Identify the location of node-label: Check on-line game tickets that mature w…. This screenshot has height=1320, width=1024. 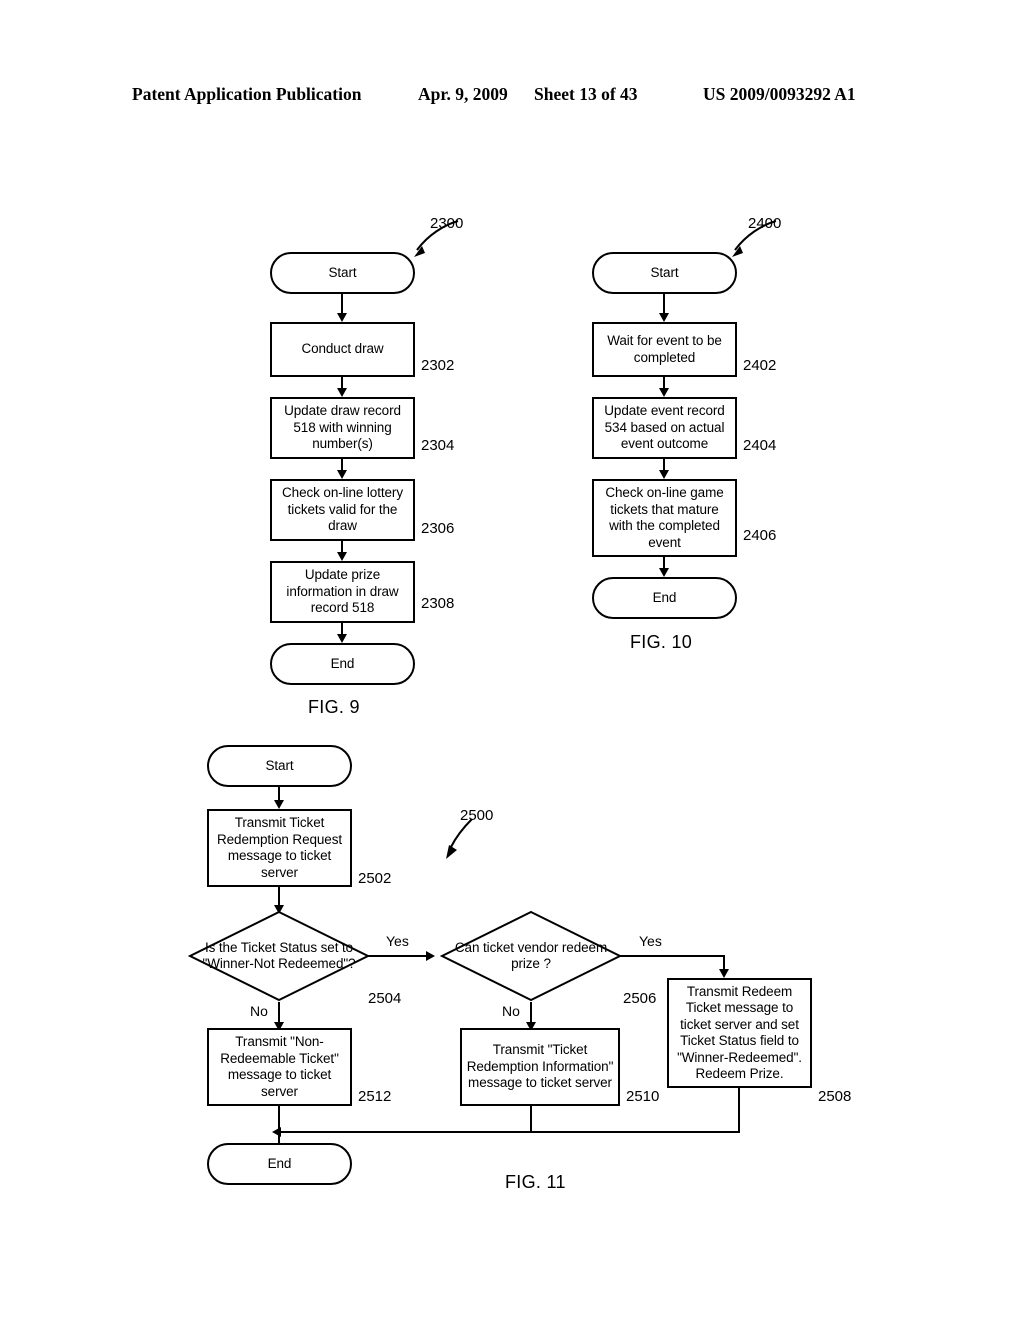
(664, 517).